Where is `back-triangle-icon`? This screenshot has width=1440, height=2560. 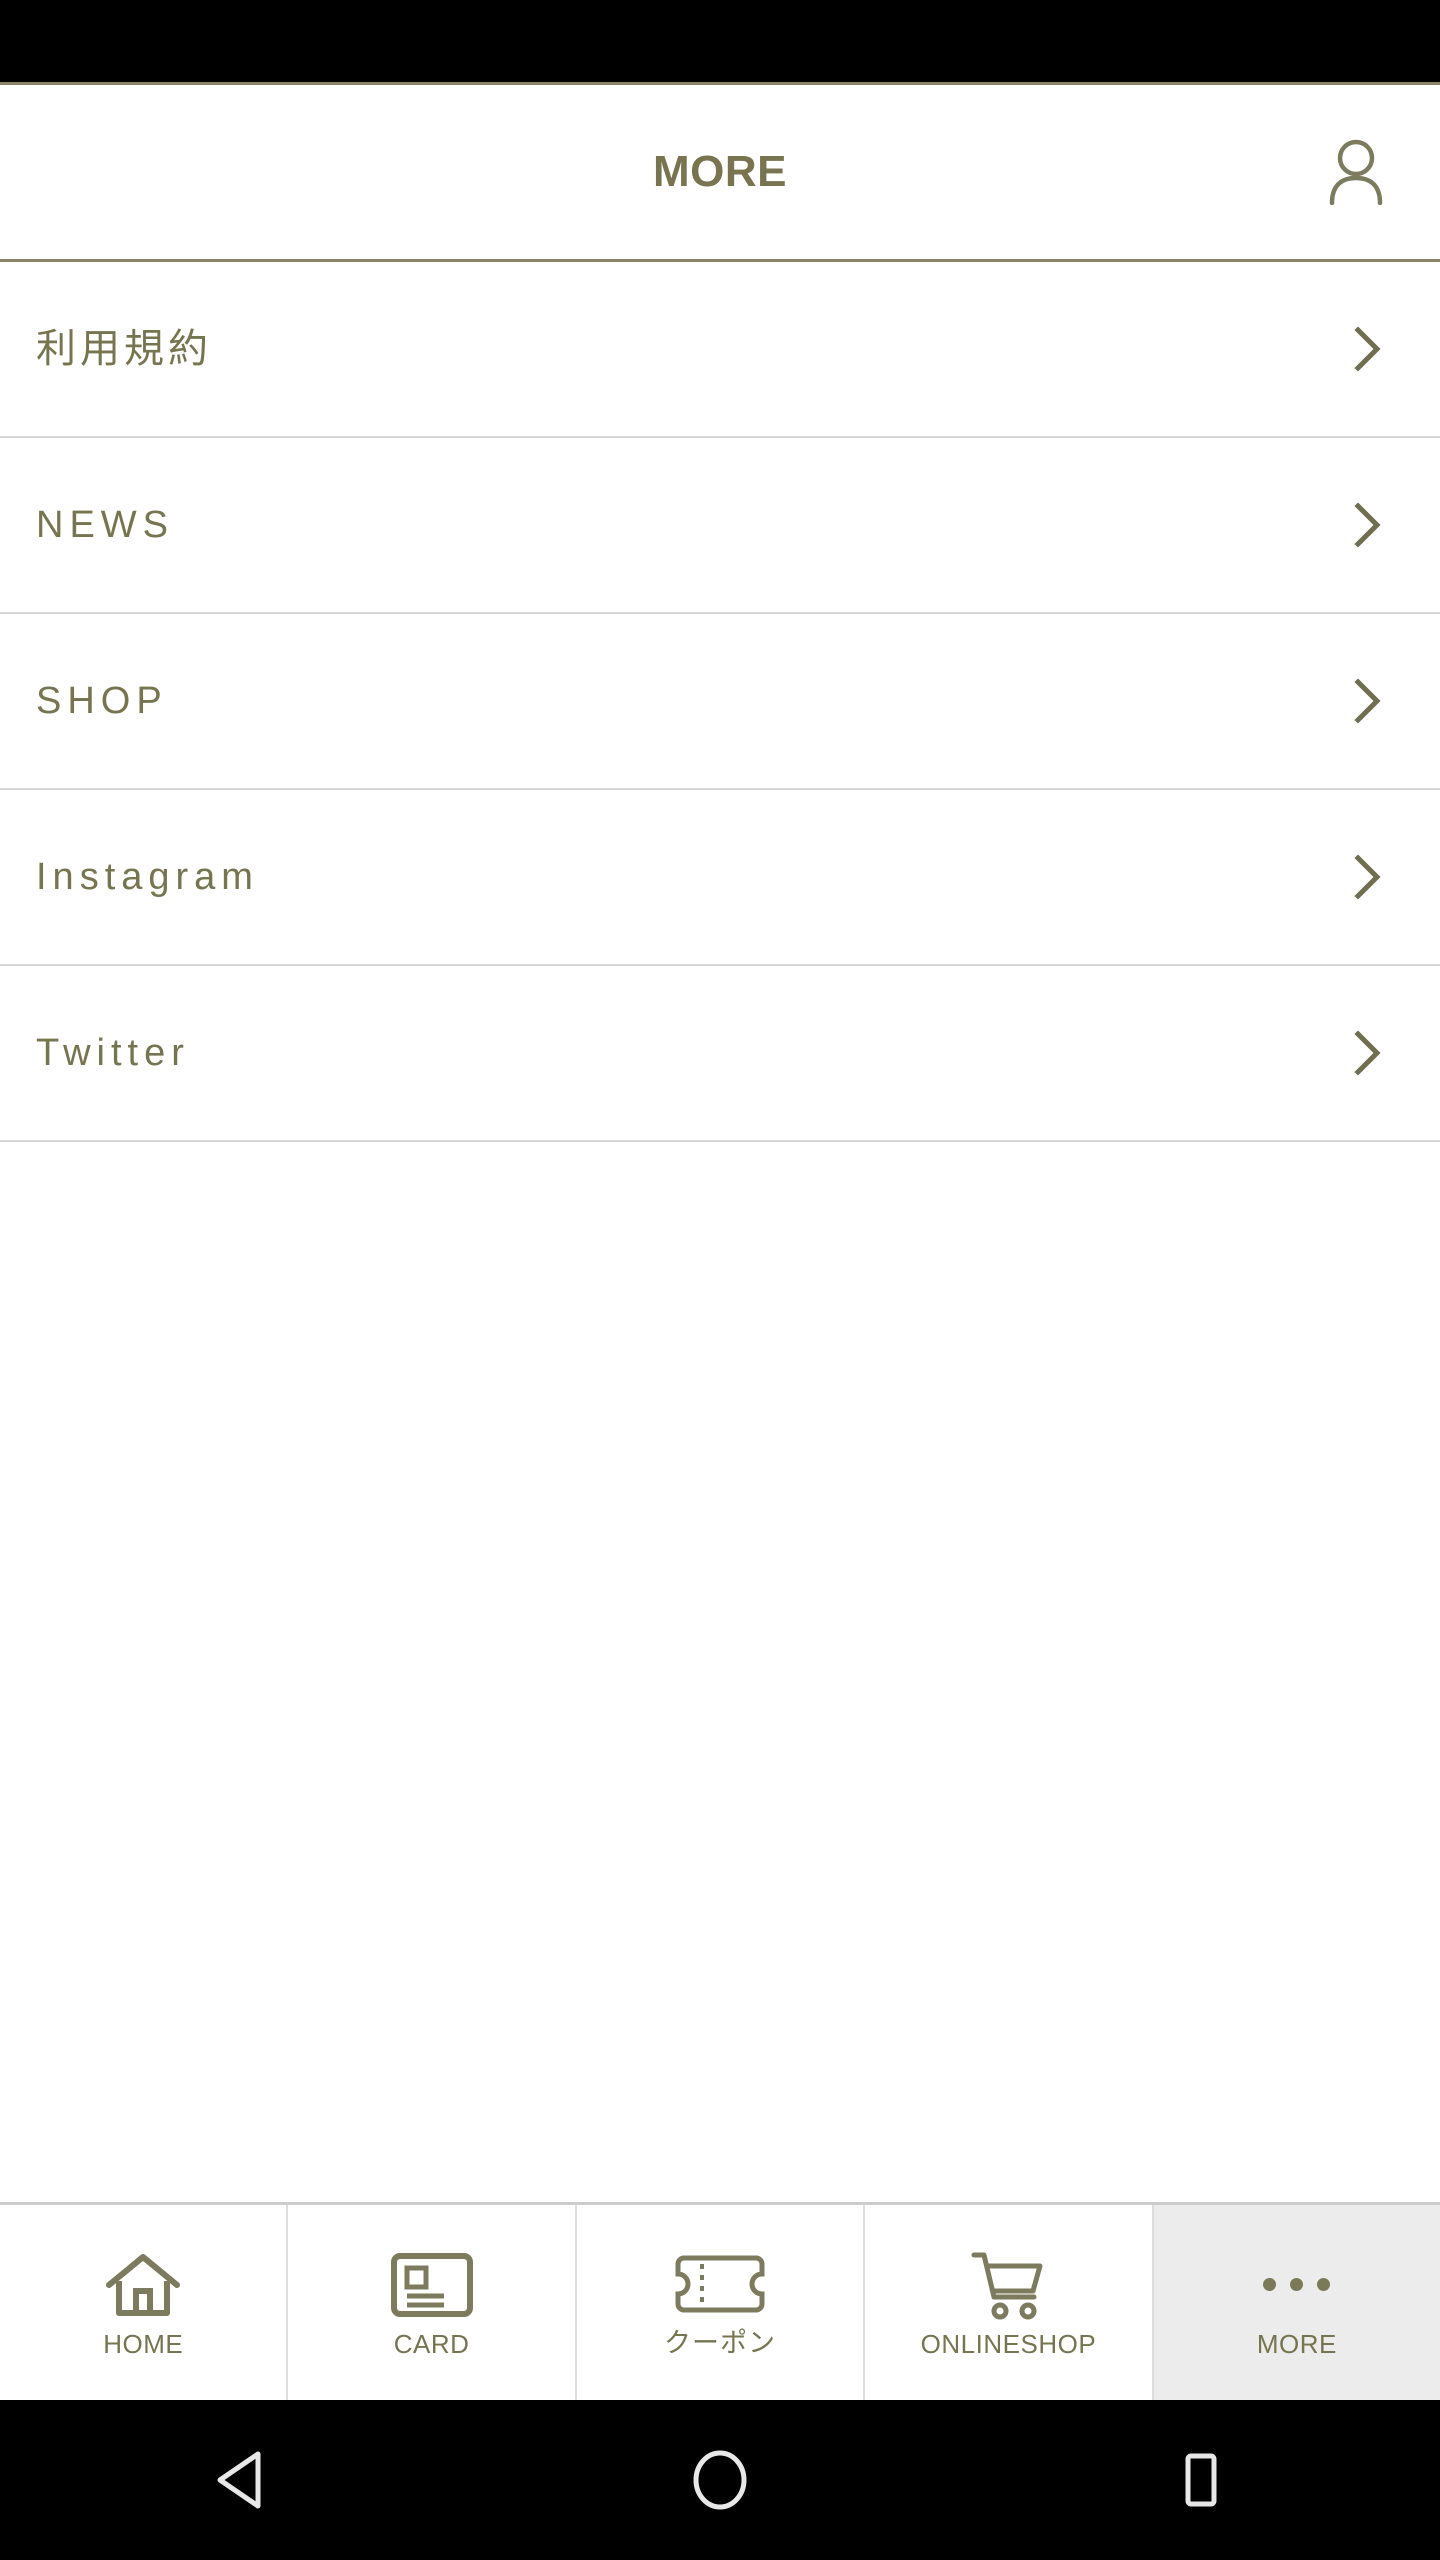
back-triangle-icon is located at coordinates (240, 2480).